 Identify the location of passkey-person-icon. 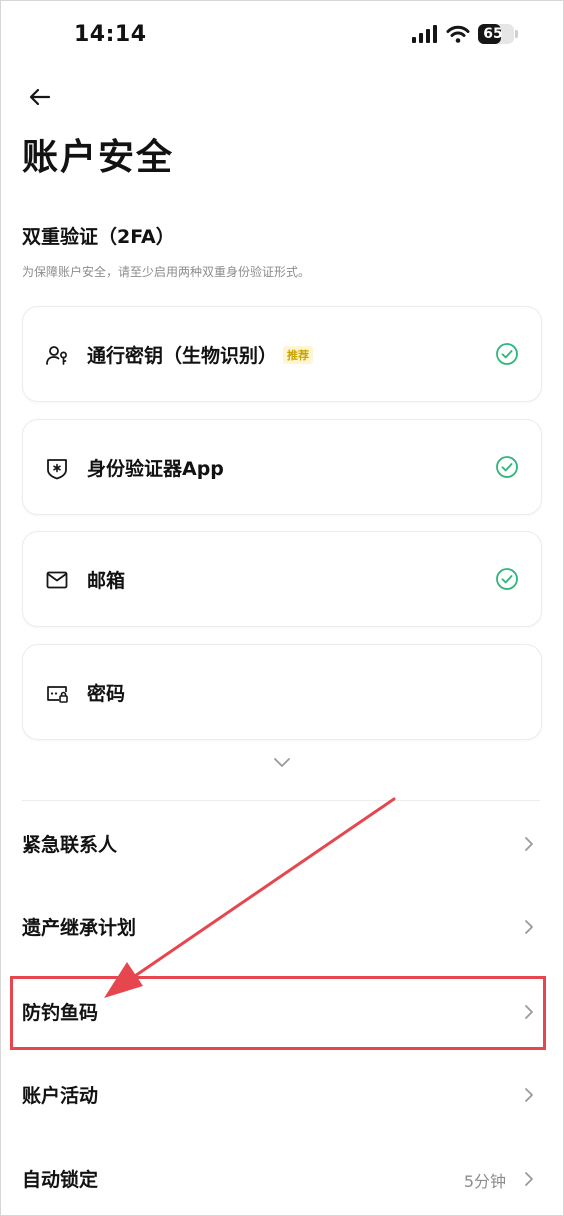
(56, 355).